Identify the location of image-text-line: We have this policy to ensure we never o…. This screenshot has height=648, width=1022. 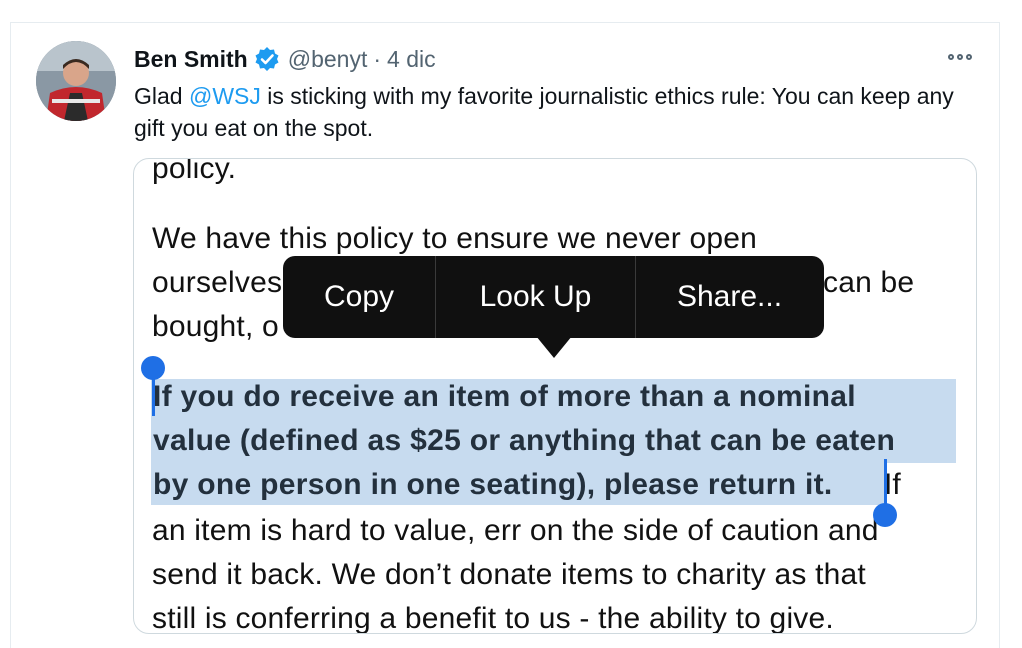
(455, 238).